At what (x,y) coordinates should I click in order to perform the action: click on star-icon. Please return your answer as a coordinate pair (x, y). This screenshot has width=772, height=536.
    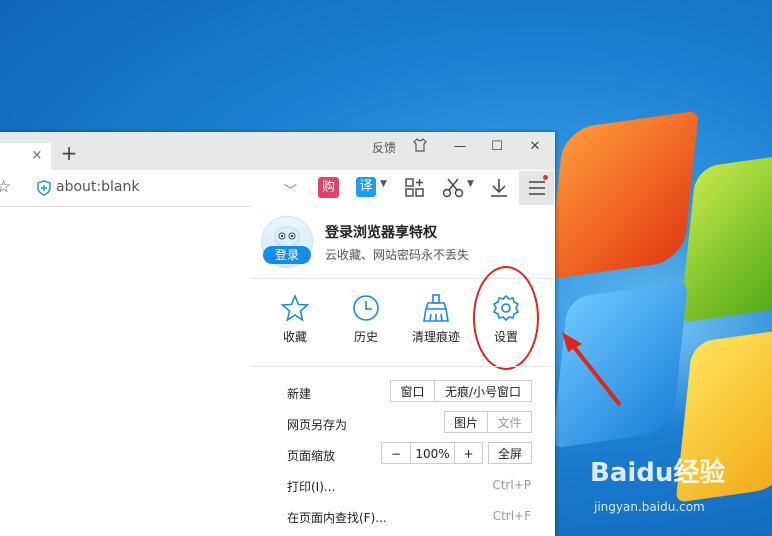
    Looking at the image, I should click on (295, 308).